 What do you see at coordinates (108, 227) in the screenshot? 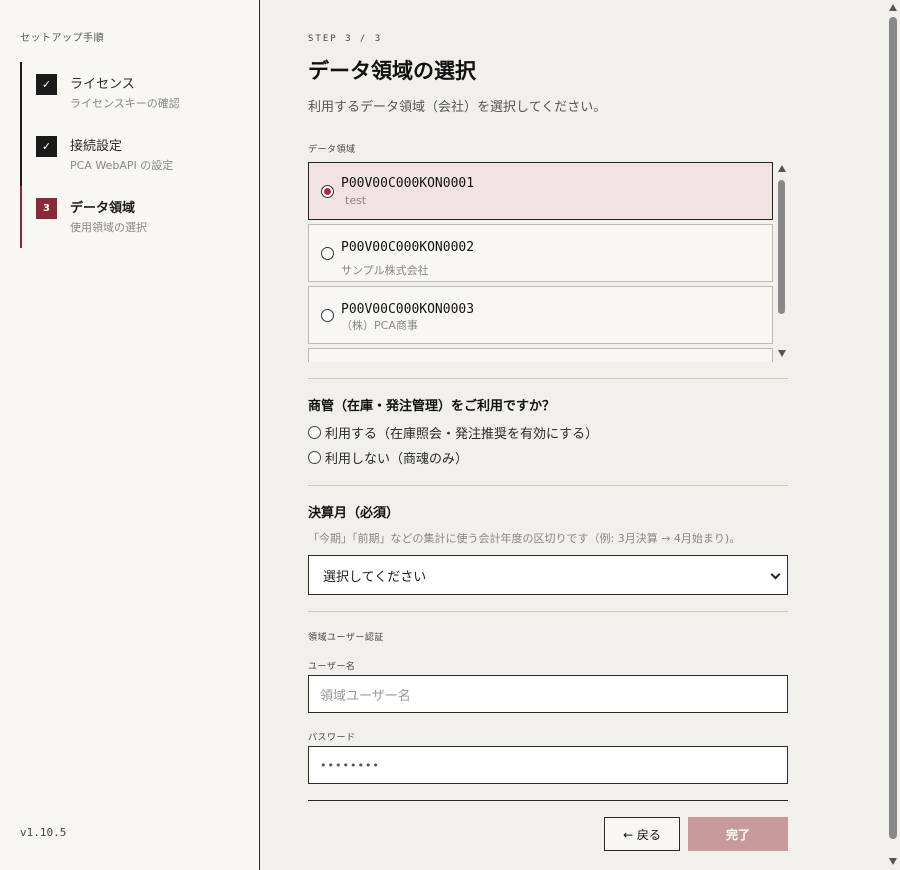
I see `step-subtitle: 使用領域の選択` at bounding box center [108, 227].